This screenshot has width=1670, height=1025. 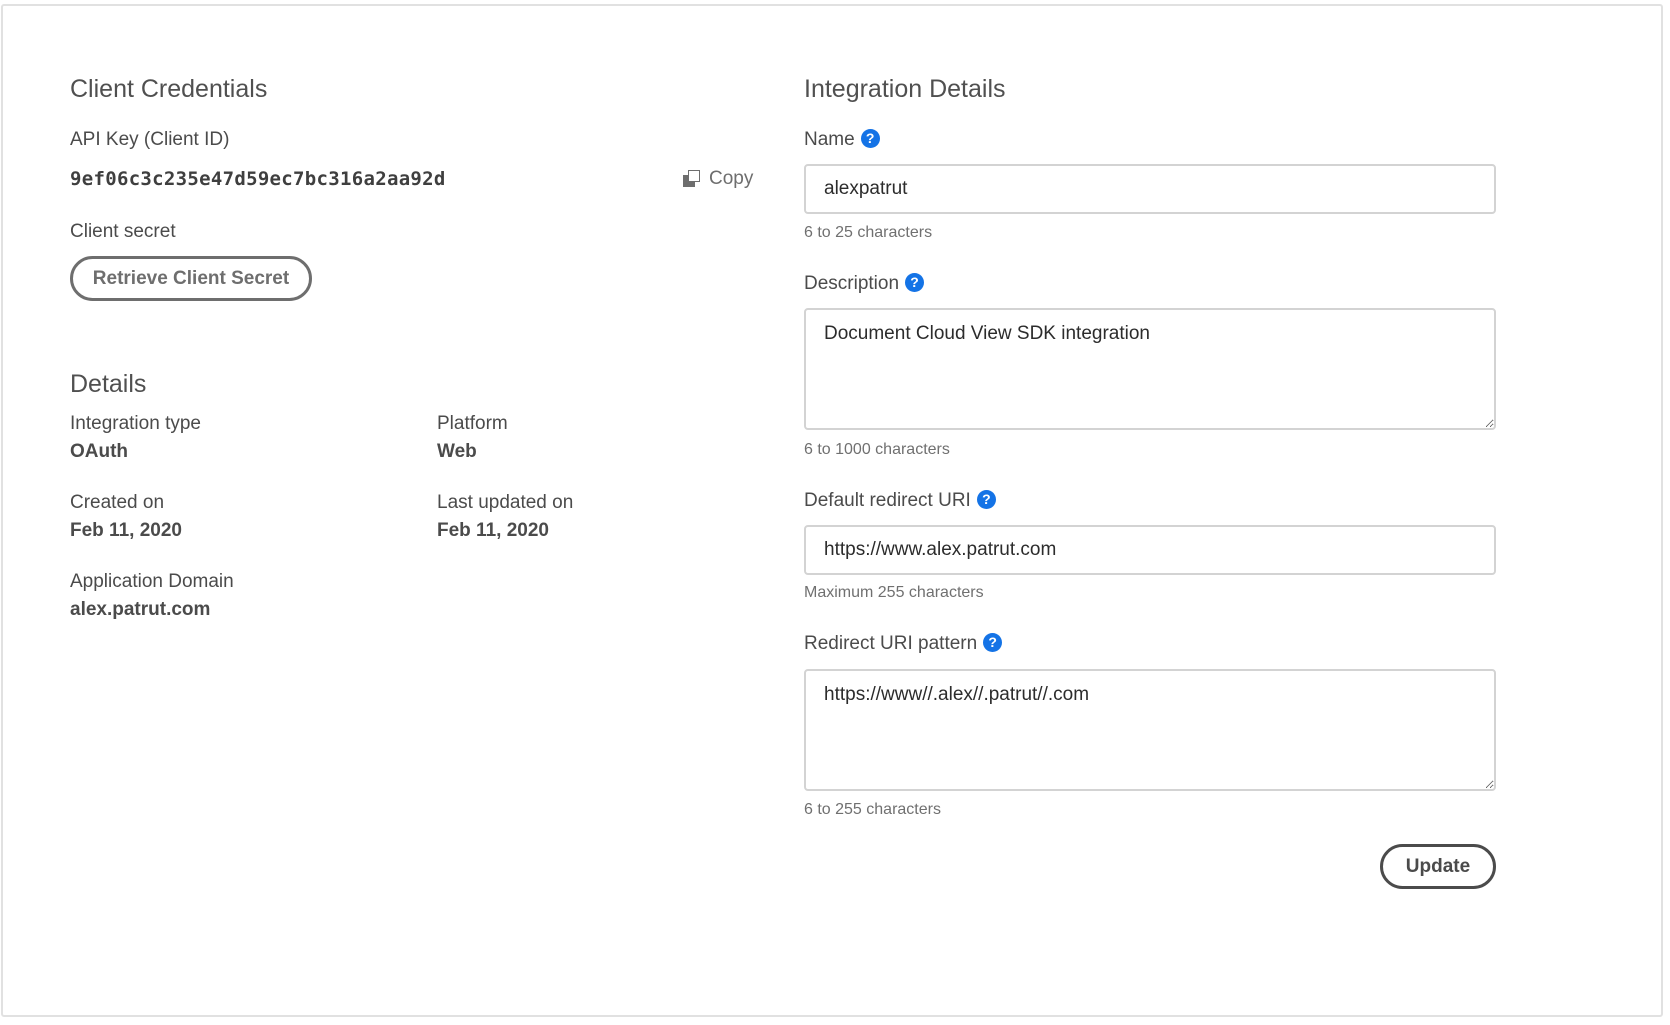 I want to click on redirect-uri-pattern-hint: 6 to 255 characters, so click(x=872, y=809).